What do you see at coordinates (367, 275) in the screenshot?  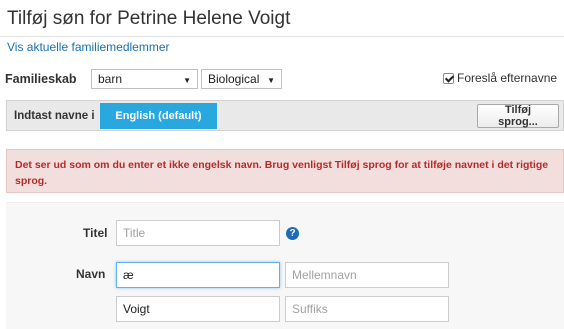 I see `middle-name-input: Mellemnavn` at bounding box center [367, 275].